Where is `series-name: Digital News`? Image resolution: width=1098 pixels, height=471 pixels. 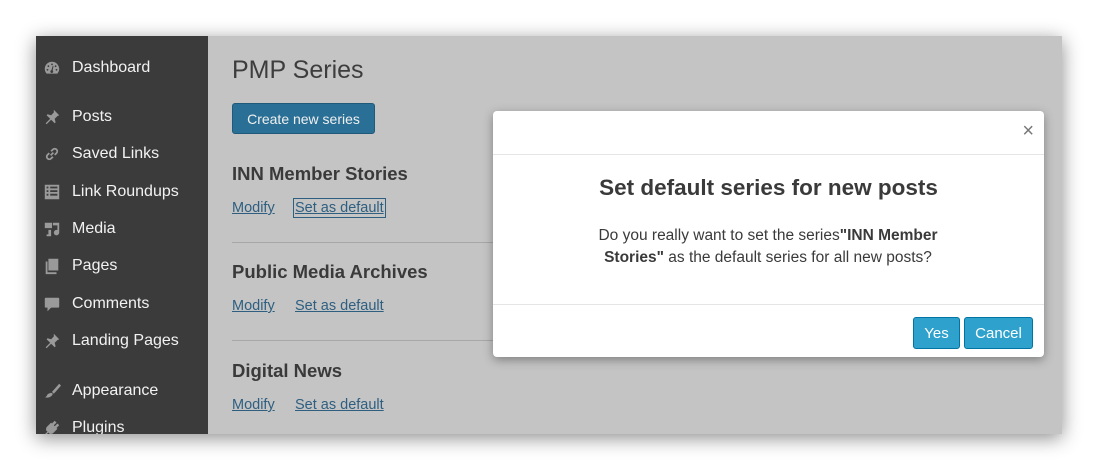 series-name: Digital News is located at coordinates (287, 370).